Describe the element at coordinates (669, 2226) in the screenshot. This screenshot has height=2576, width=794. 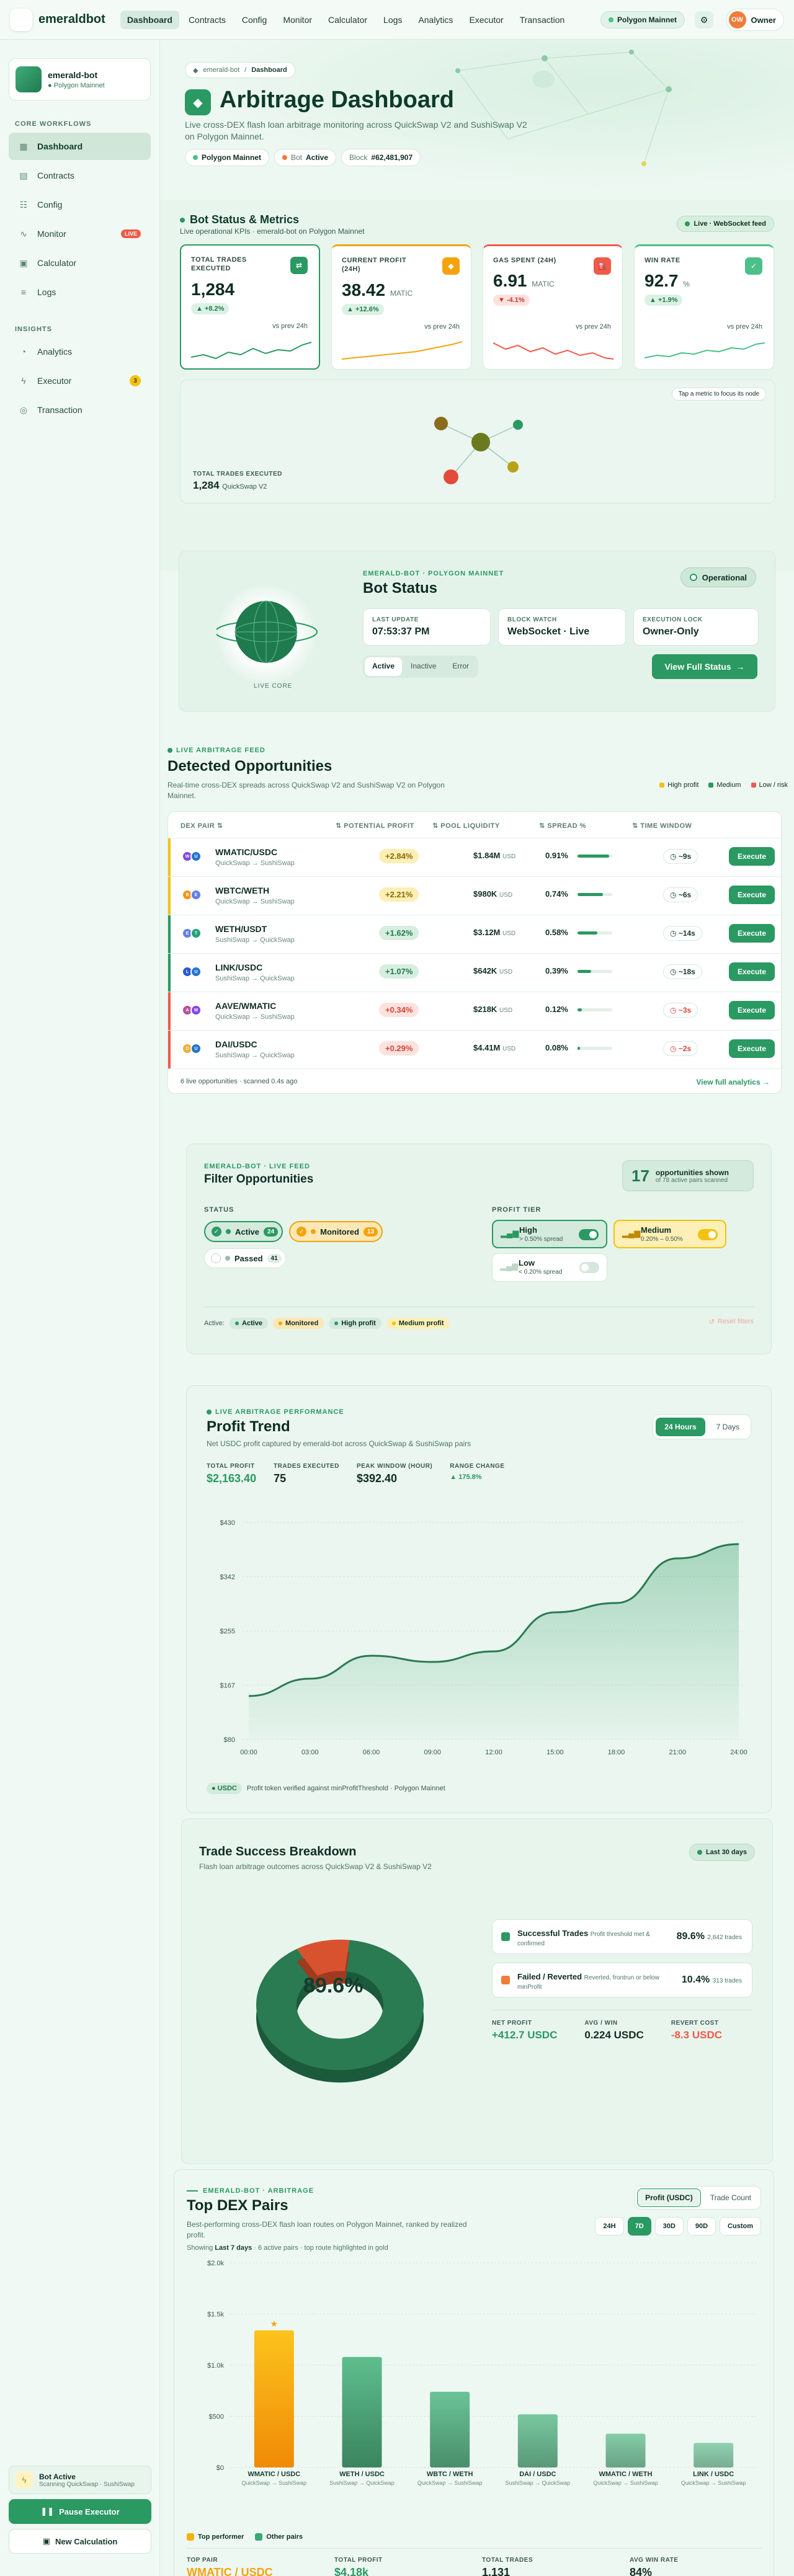
I see `range-30d: 30D` at that location.